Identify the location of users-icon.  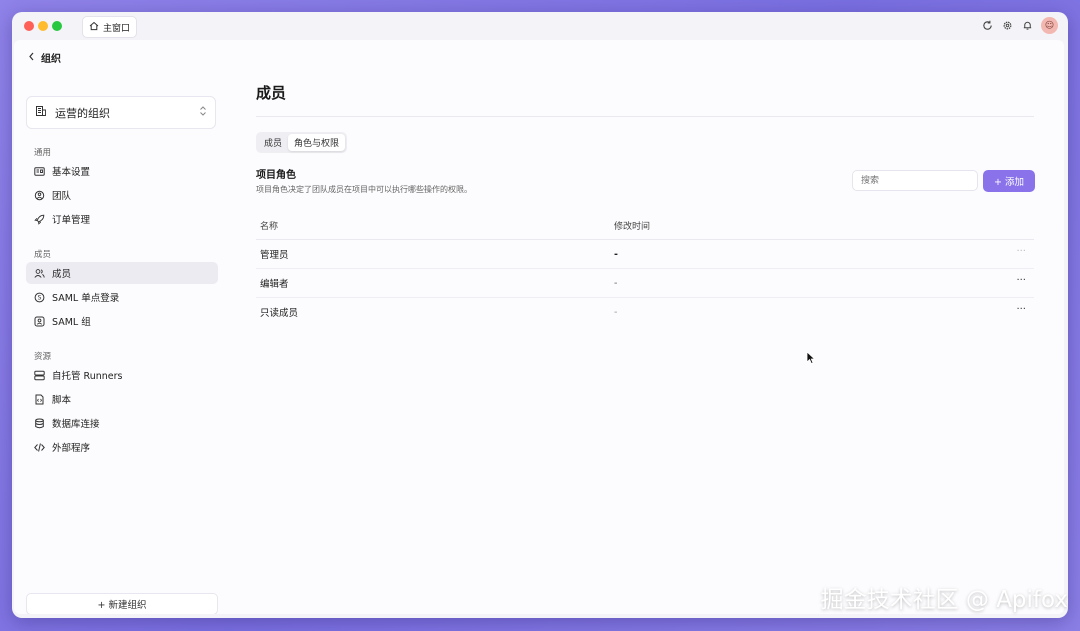
(39, 273).